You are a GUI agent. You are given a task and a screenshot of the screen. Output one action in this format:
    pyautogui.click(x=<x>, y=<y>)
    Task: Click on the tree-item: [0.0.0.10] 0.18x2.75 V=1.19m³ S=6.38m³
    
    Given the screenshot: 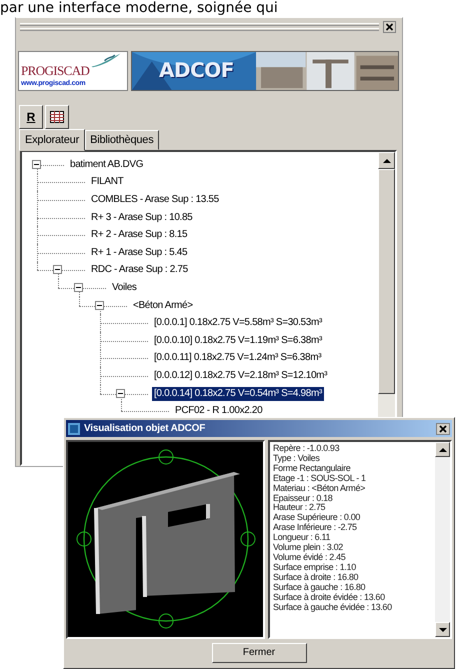 What is the action you would take?
    pyautogui.click(x=238, y=341)
    